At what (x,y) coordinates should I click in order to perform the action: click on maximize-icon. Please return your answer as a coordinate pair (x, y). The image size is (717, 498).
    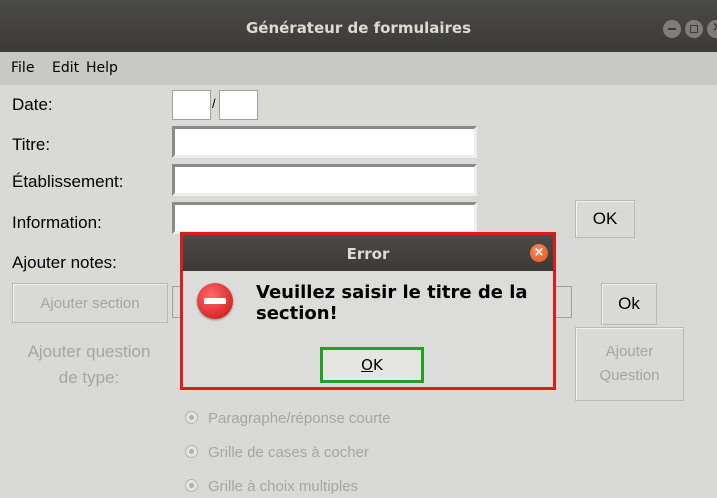
    Looking at the image, I should click on (694, 29).